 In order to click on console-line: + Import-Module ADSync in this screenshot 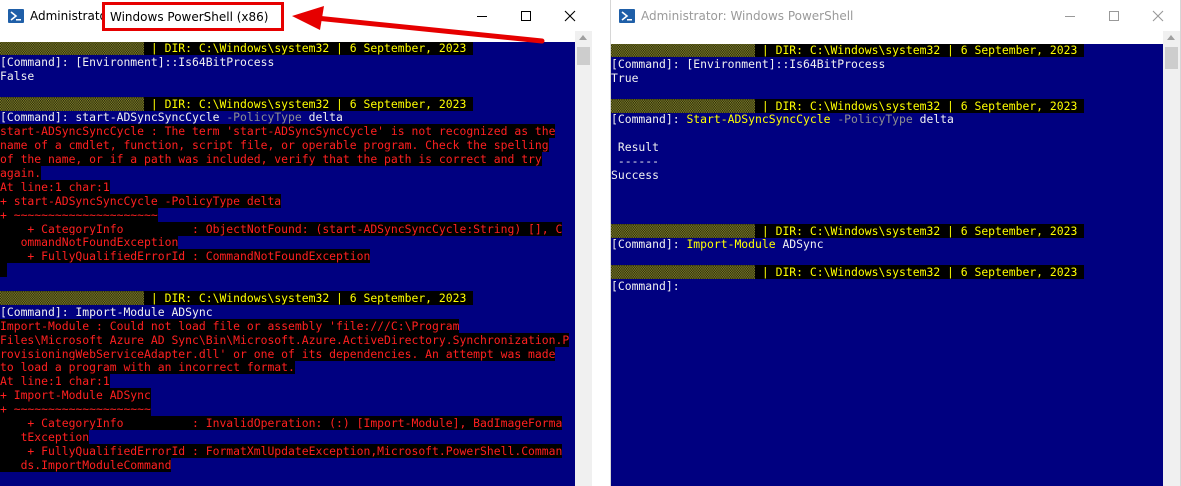, I will do `click(287, 395)`.